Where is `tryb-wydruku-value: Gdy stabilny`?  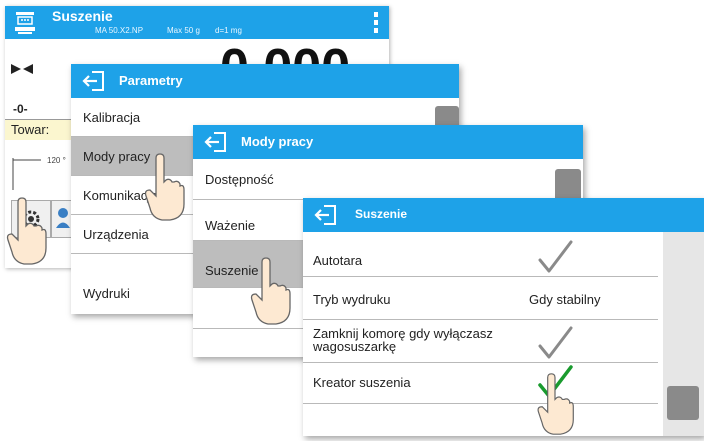 tryb-wydruku-value: Gdy stabilny is located at coordinates (565, 299).